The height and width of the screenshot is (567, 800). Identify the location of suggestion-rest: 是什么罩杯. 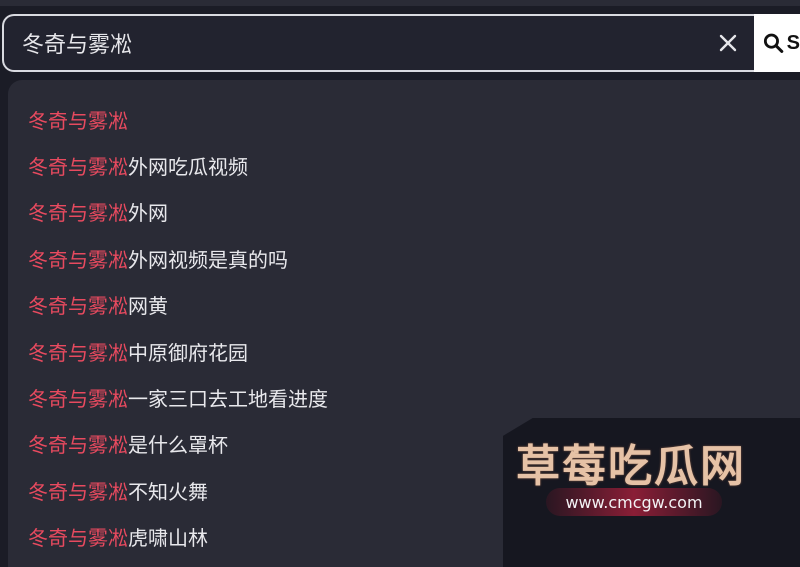
(178, 445).